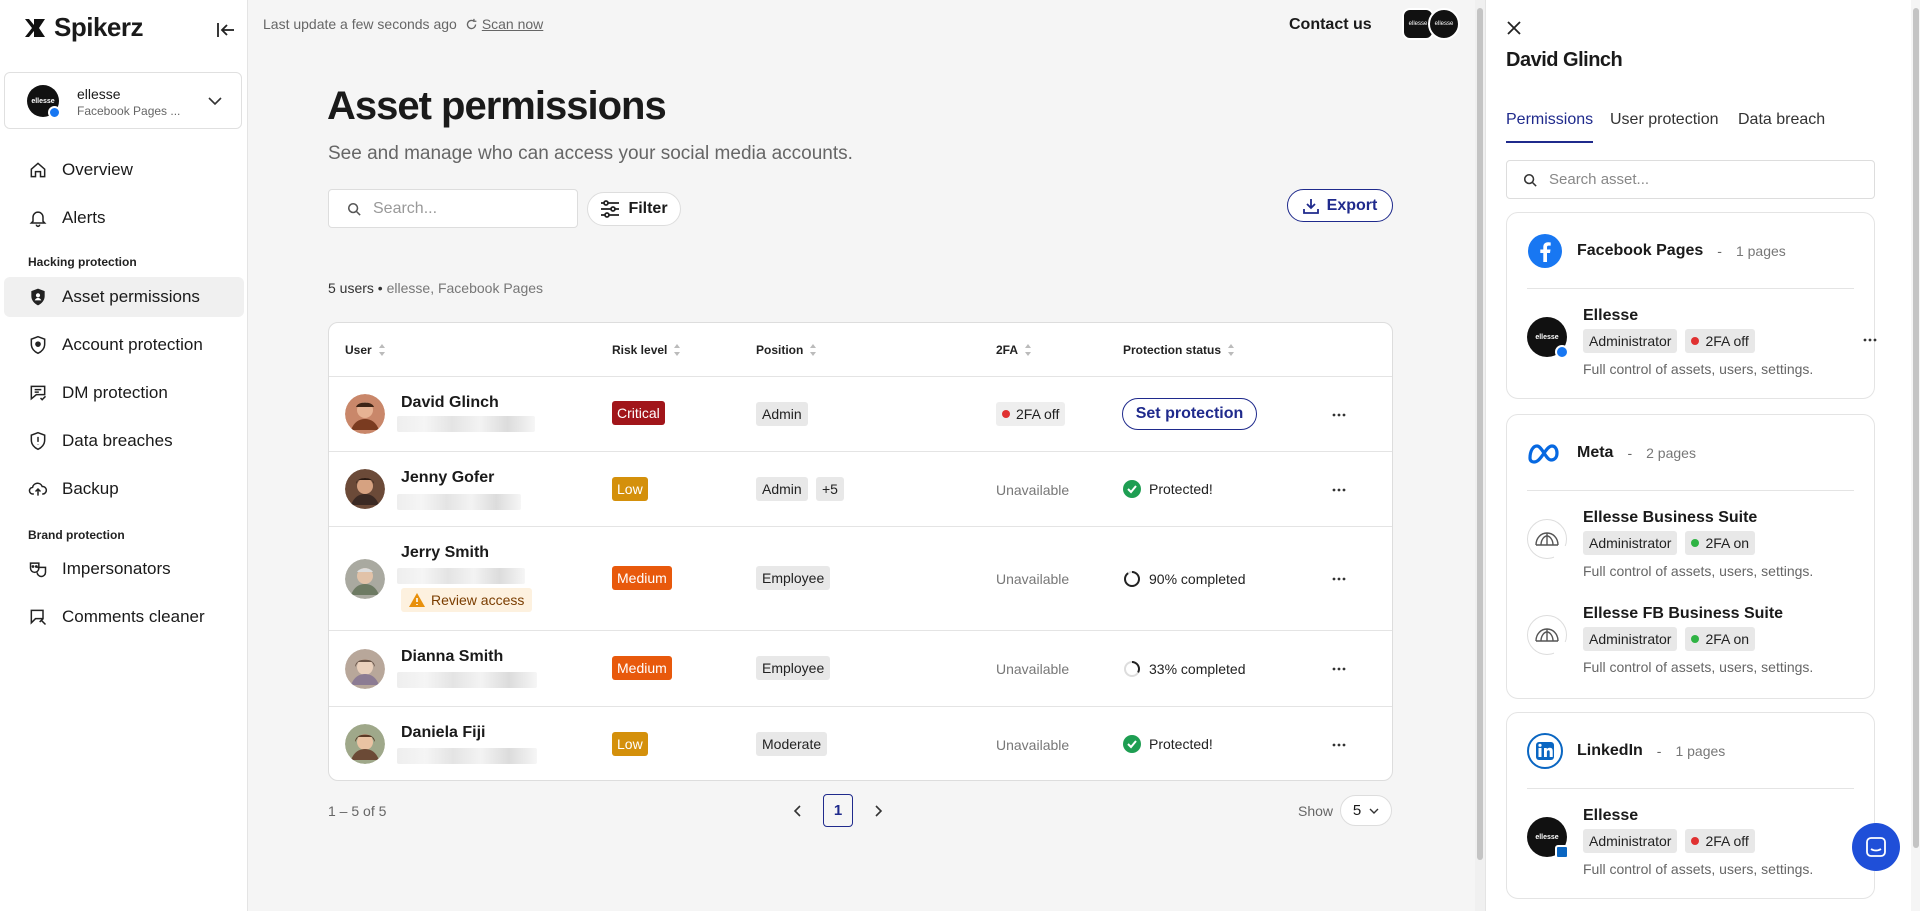 This screenshot has width=1920, height=911. What do you see at coordinates (1545, 751) in the screenshot?
I see `linkedin-logo-icon` at bounding box center [1545, 751].